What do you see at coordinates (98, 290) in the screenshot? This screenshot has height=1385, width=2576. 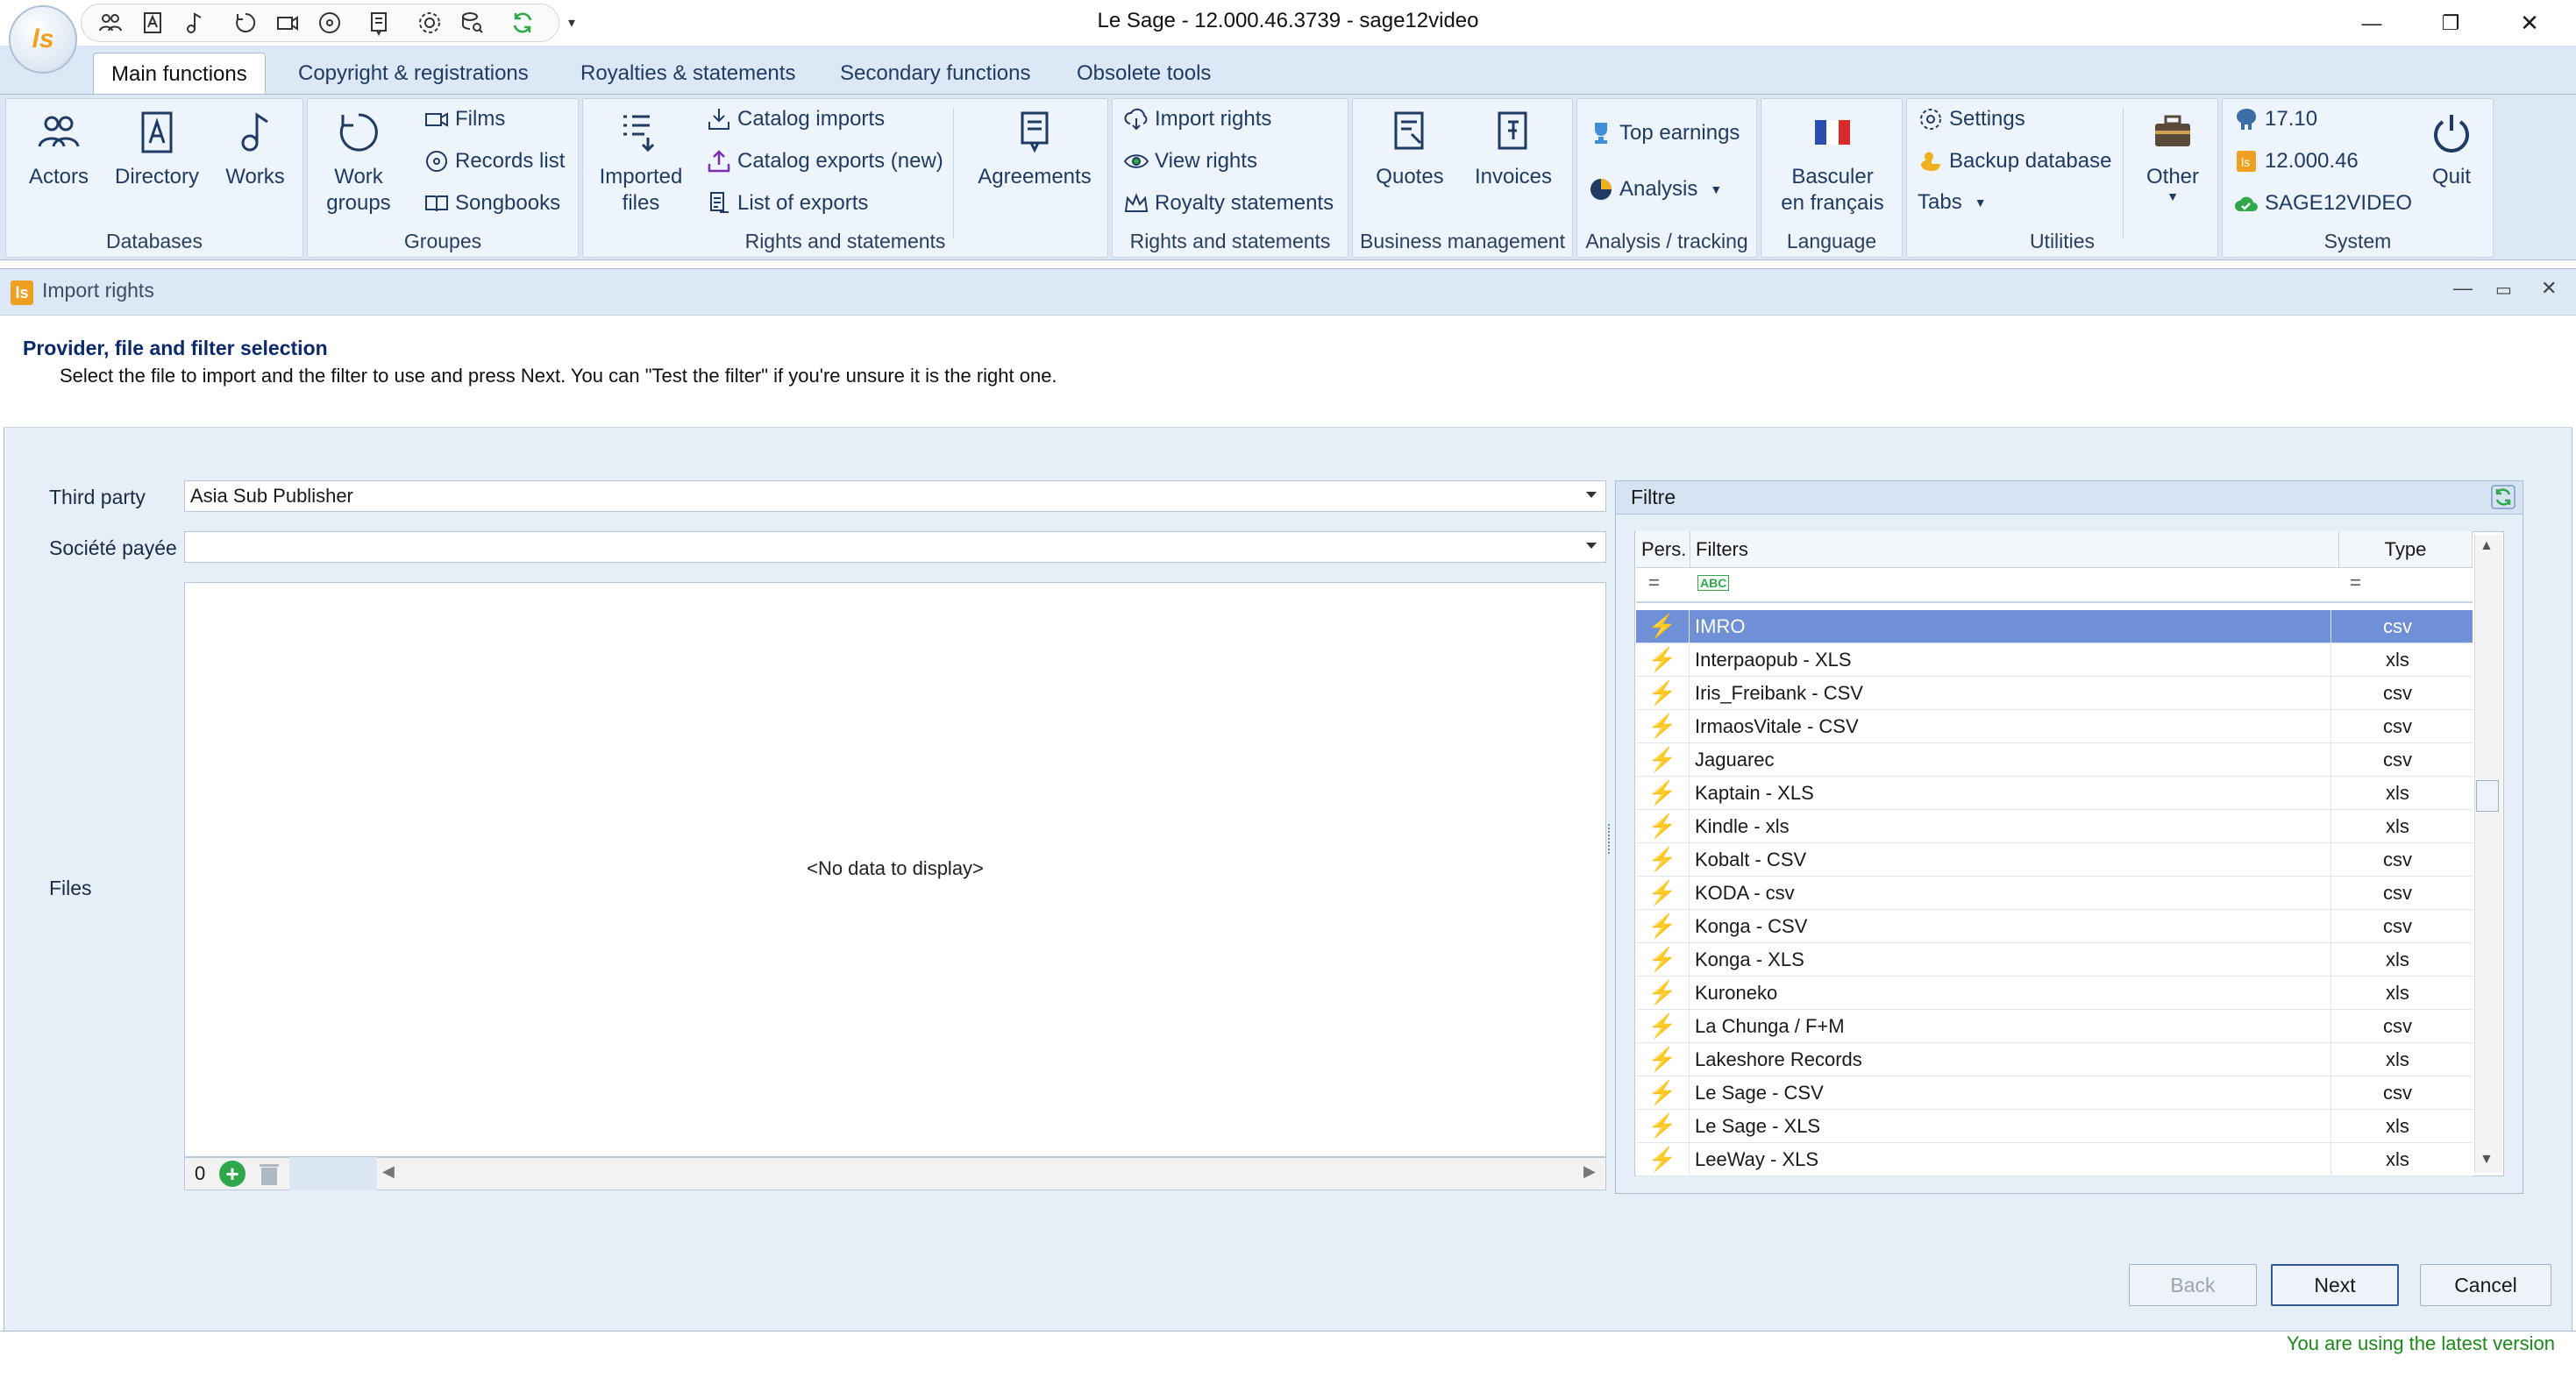 I see `document-title: Import rights` at bounding box center [98, 290].